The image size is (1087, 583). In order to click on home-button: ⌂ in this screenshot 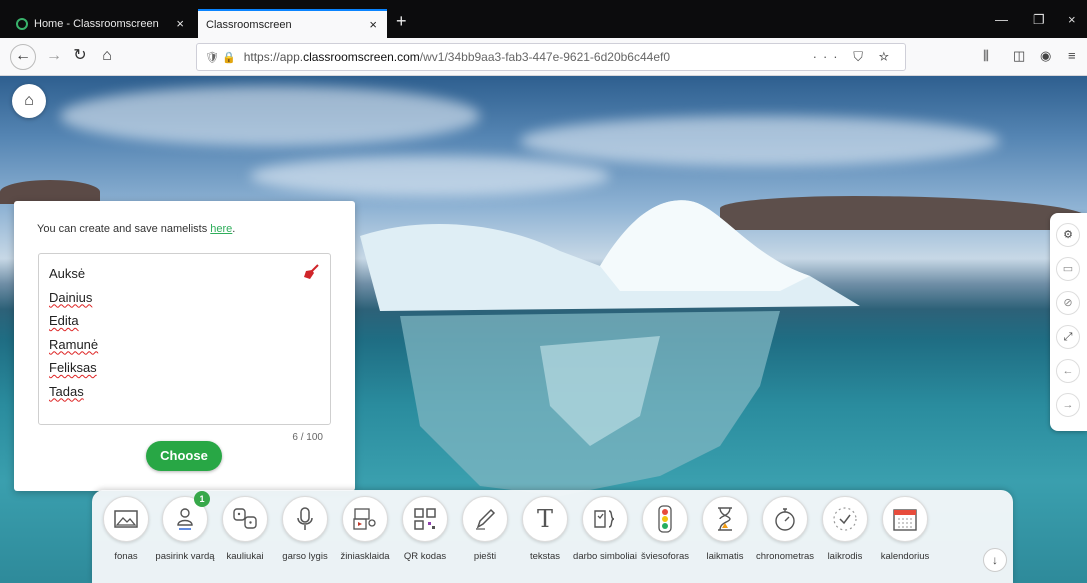, I will do `click(107, 56)`.